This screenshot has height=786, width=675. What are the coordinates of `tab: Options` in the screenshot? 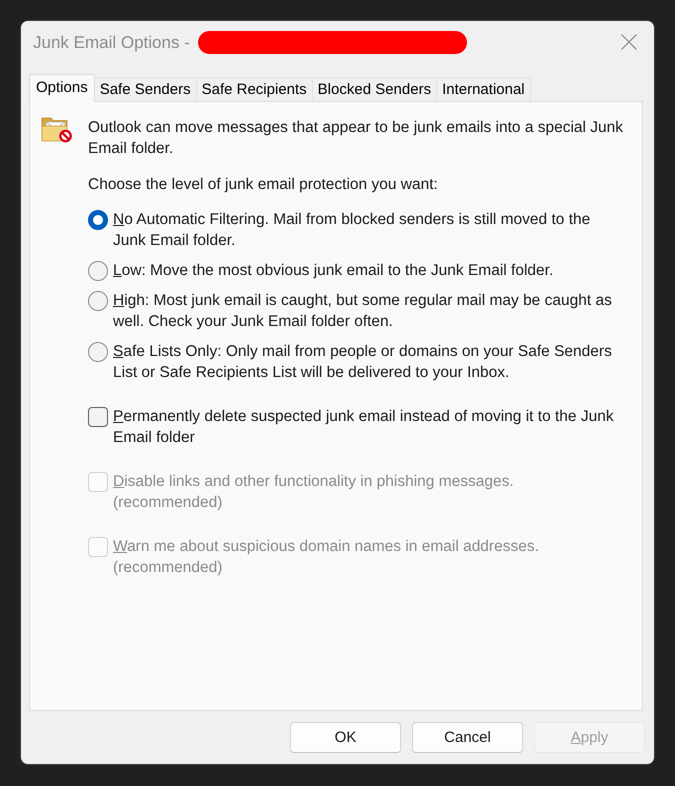 It's located at (62, 88).